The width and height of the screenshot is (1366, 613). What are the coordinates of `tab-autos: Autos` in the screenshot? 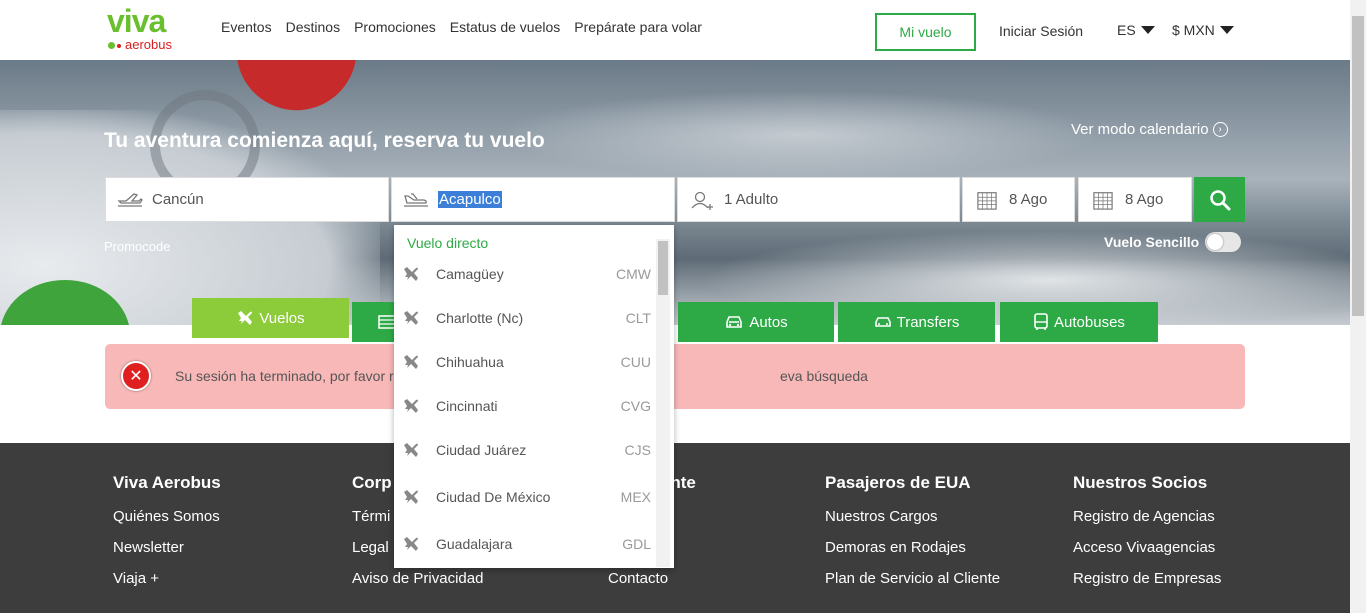 It's located at (756, 322).